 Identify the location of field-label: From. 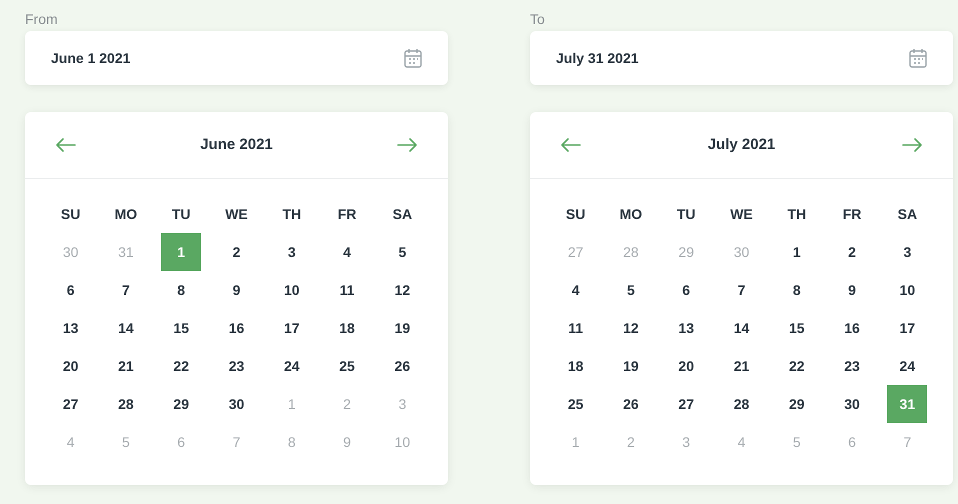
(42, 19).